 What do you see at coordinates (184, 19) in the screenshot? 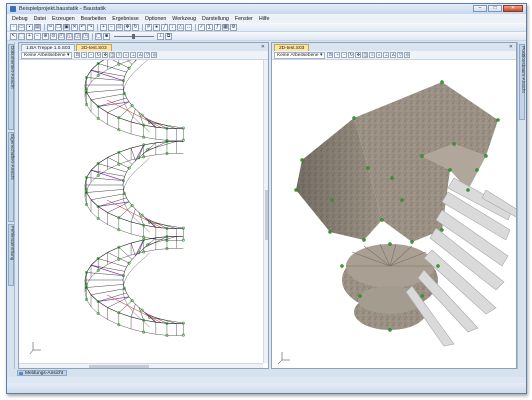
I see `menu-werkzeug: Werkzeug` at bounding box center [184, 19].